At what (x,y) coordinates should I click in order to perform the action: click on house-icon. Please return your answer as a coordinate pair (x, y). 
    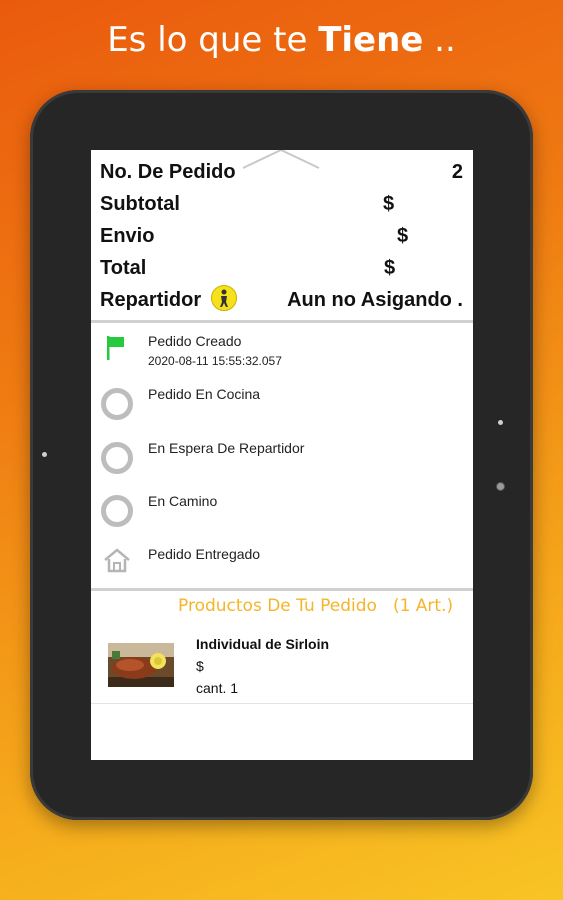
    Looking at the image, I should click on (117, 560).